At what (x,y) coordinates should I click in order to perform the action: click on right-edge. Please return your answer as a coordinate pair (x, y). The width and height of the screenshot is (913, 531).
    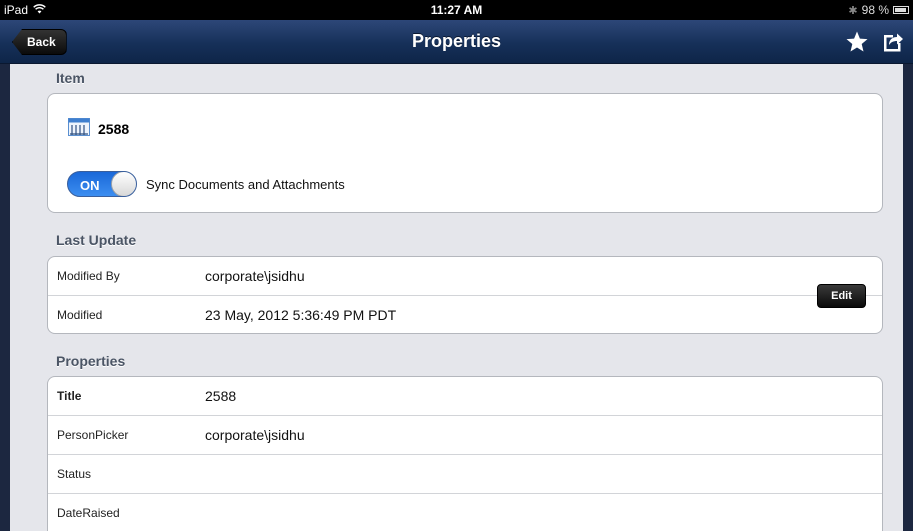
    Looking at the image, I should click on (908, 297).